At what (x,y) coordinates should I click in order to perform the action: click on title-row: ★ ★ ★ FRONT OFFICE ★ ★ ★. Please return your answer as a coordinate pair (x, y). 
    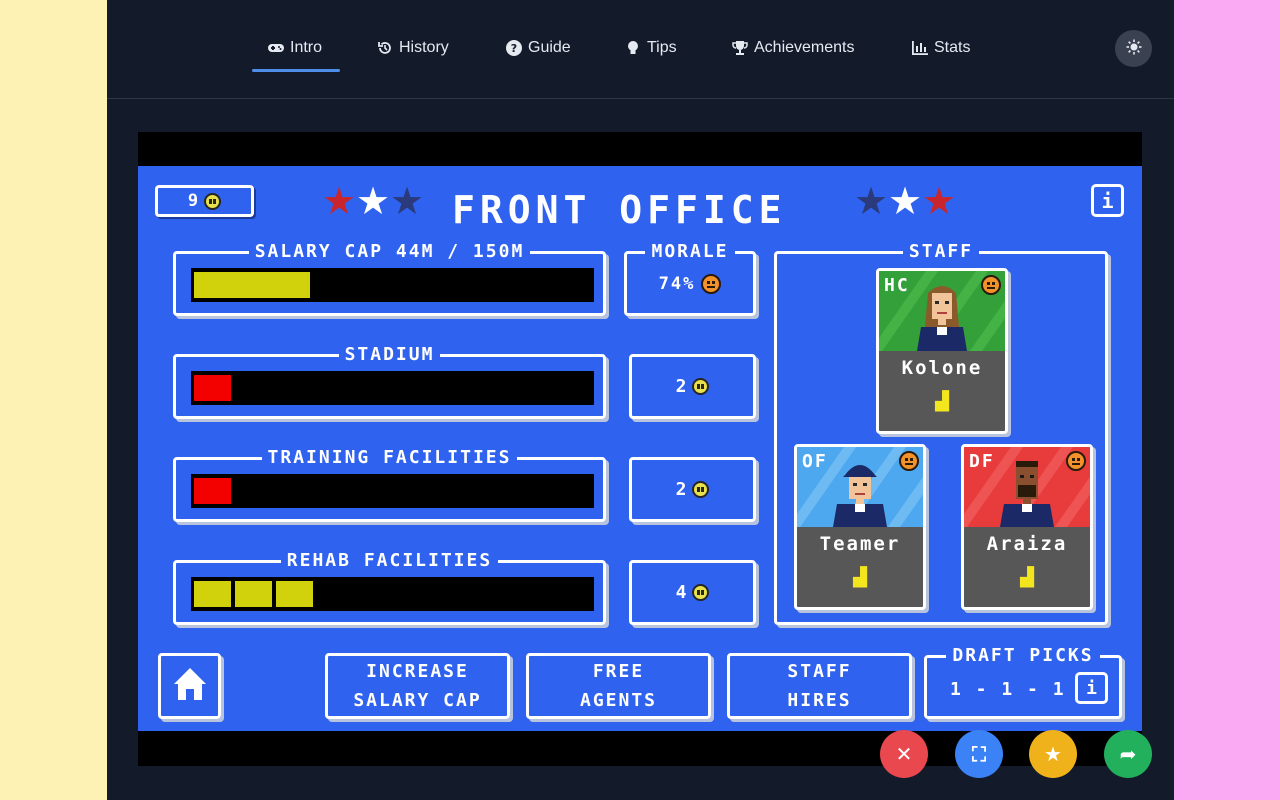
    Looking at the image, I should click on (640, 204).